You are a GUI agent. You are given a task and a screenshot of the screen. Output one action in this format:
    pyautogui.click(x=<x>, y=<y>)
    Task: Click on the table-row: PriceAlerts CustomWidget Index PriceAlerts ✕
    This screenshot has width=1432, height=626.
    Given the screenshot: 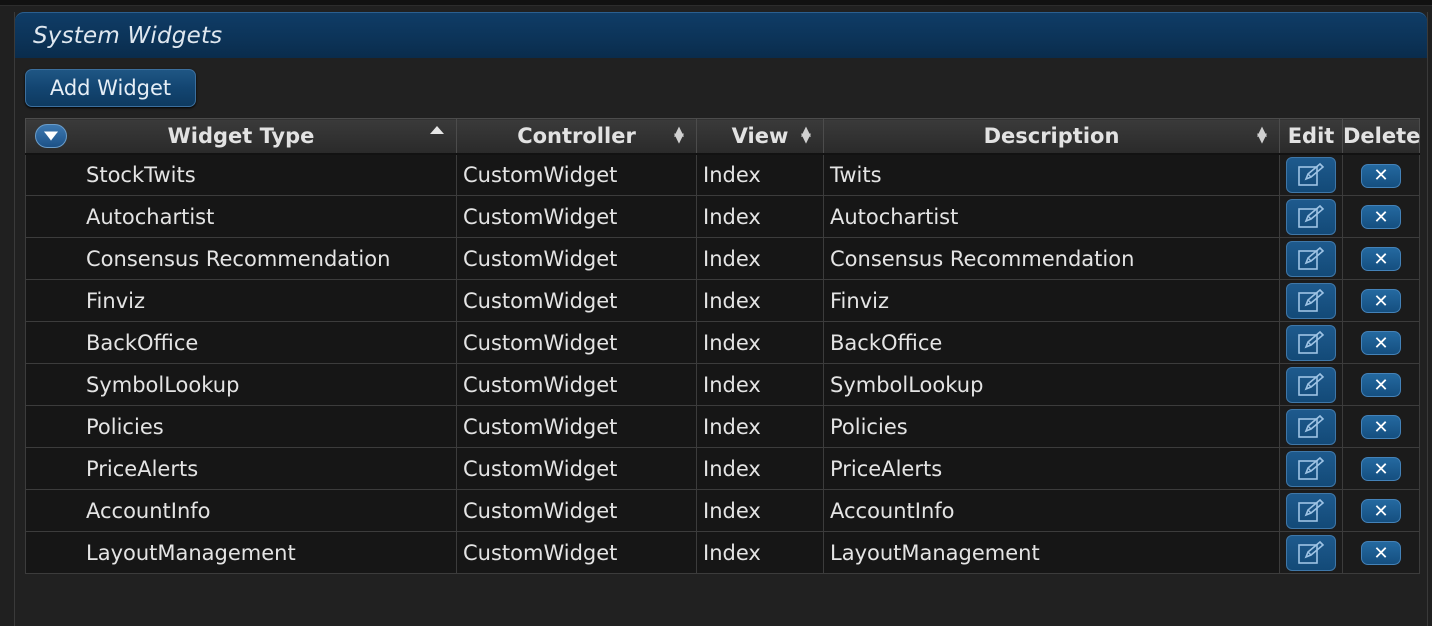 What is the action you would take?
    pyautogui.click(x=722, y=468)
    